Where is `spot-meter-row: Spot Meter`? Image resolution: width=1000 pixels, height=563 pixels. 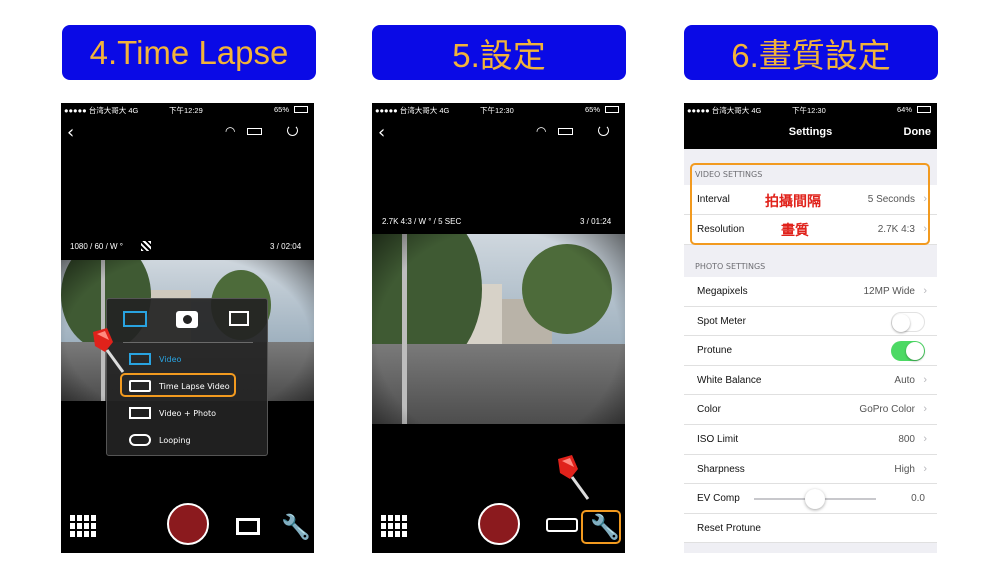
spot-meter-row: Spot Meter is located at coordinates (810, 321).